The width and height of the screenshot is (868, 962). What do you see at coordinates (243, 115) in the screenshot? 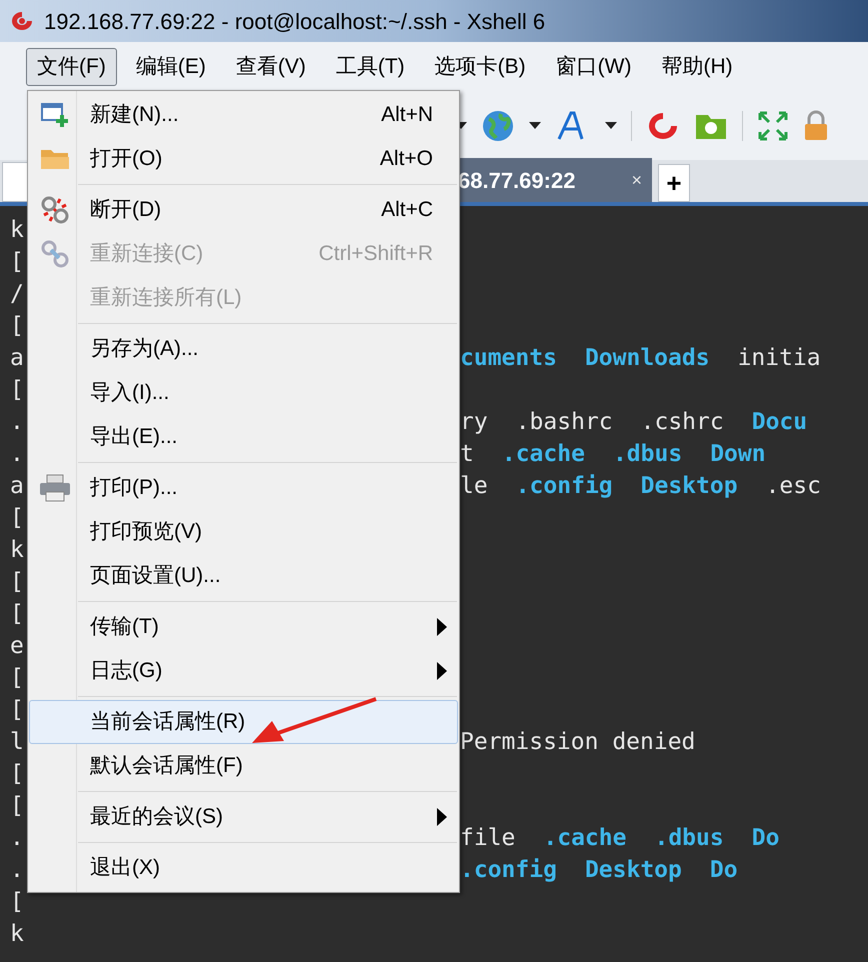
I see `menu-item: 新建(N)... Alt+N` at bounding box center [243, 115].